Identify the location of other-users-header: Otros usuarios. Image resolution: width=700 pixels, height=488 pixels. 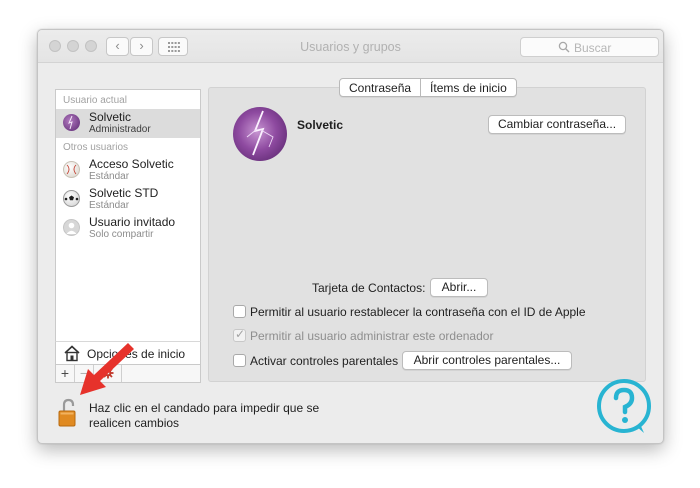
(96, 147).